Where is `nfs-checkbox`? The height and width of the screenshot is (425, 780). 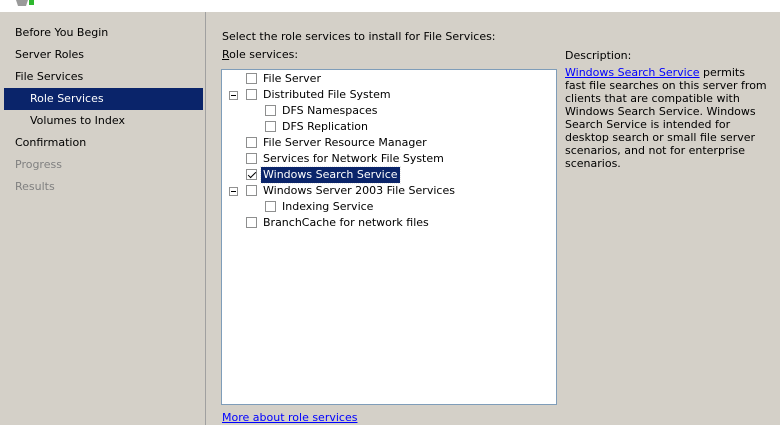
nfs-checkbox is located at coordinates (251, 158).